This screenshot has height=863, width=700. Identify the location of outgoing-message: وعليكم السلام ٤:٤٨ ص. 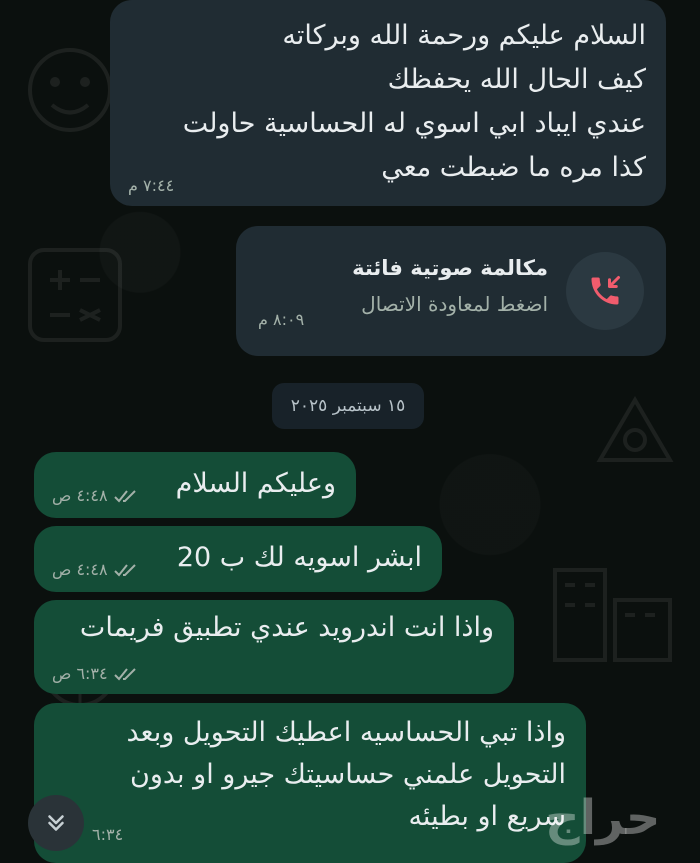
(195, 485).